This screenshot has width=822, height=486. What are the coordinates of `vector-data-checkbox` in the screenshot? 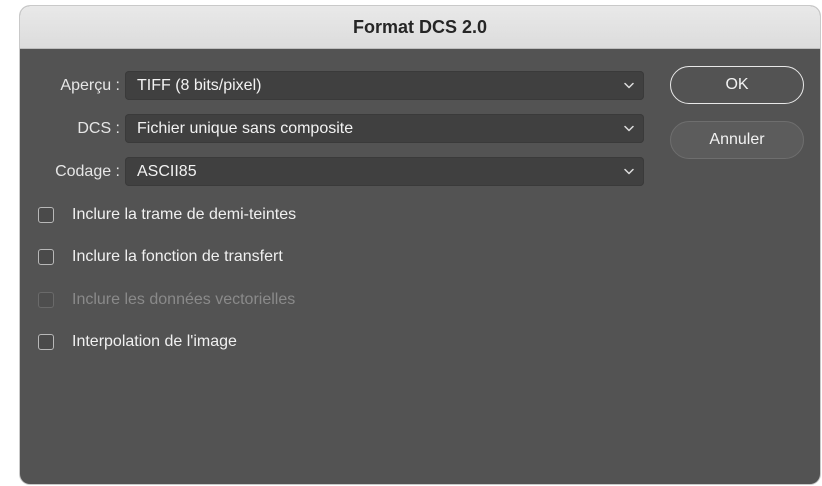 It's located at (46, 300).